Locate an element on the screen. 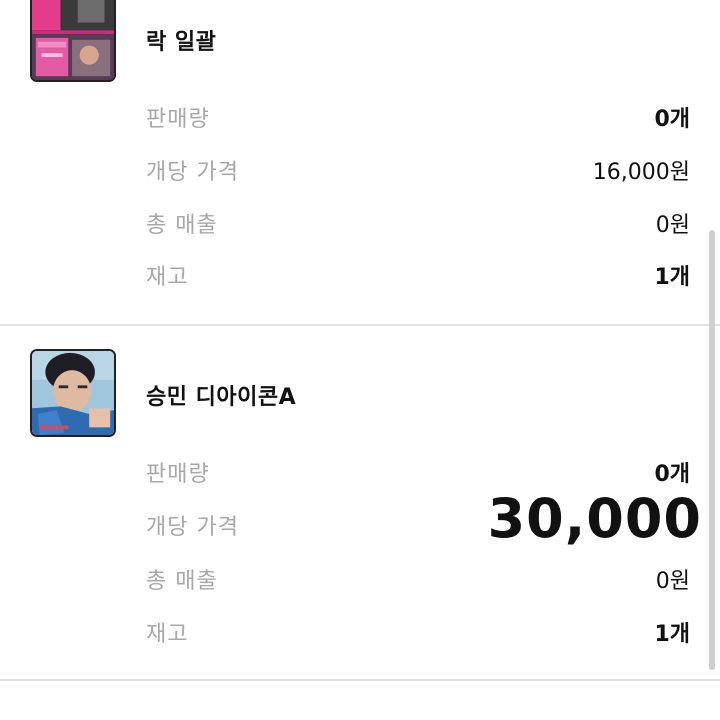 This screenshot has width=720, height=720. scrollbar is located at coordinates (712, 450).